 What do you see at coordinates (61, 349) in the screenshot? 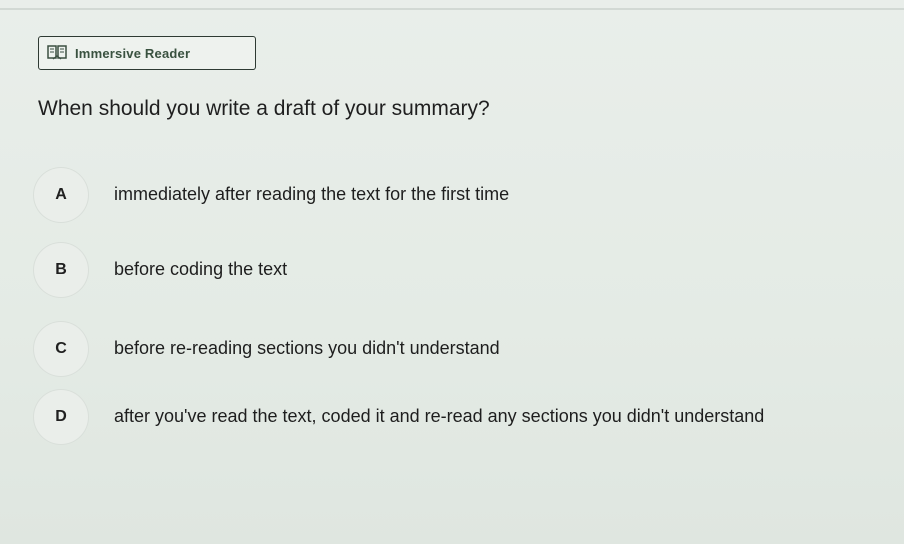
I see `option-letter-c: C` at bounding box center [61, 349].